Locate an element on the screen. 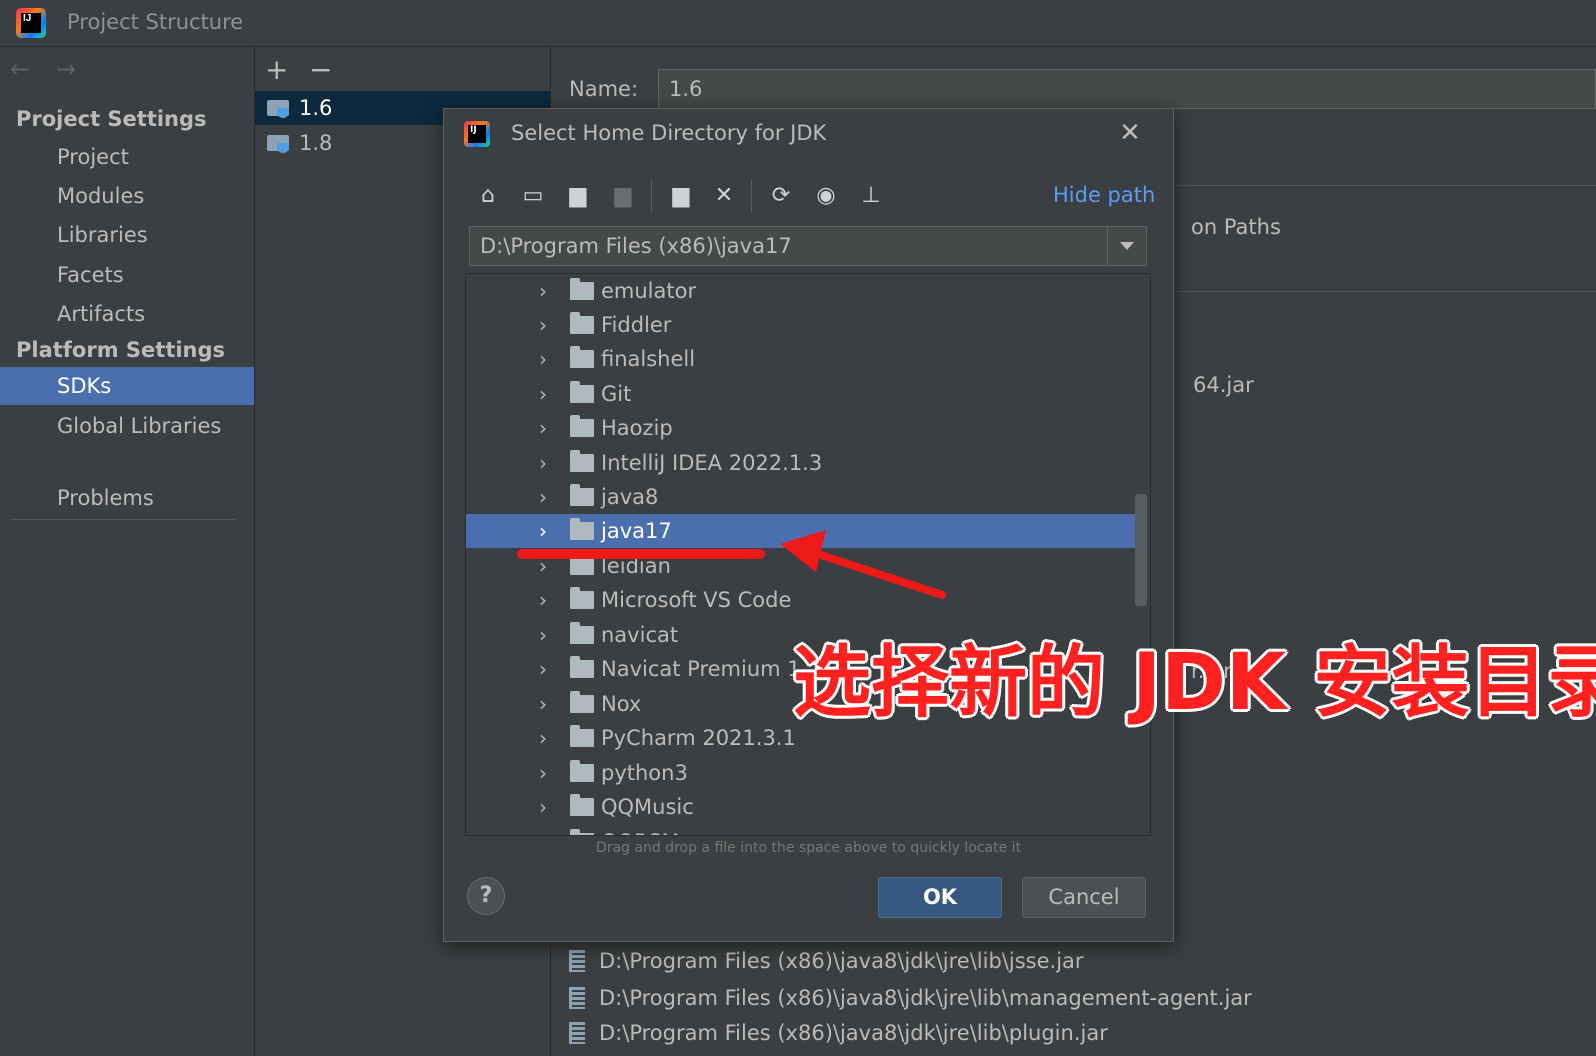  cancel-button: Cancel is located at coordinates (1084, 897).